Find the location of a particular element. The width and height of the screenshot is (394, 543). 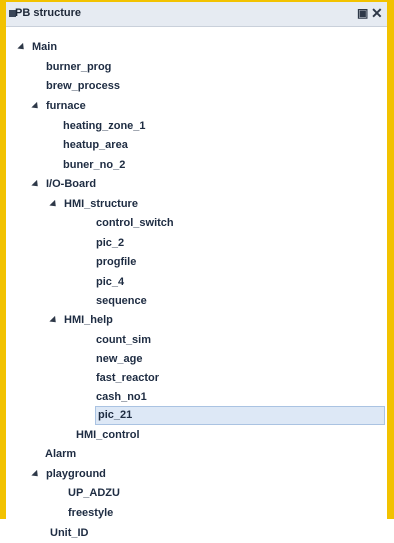

close-icon: ✕ is located at coordinates (377, 13).